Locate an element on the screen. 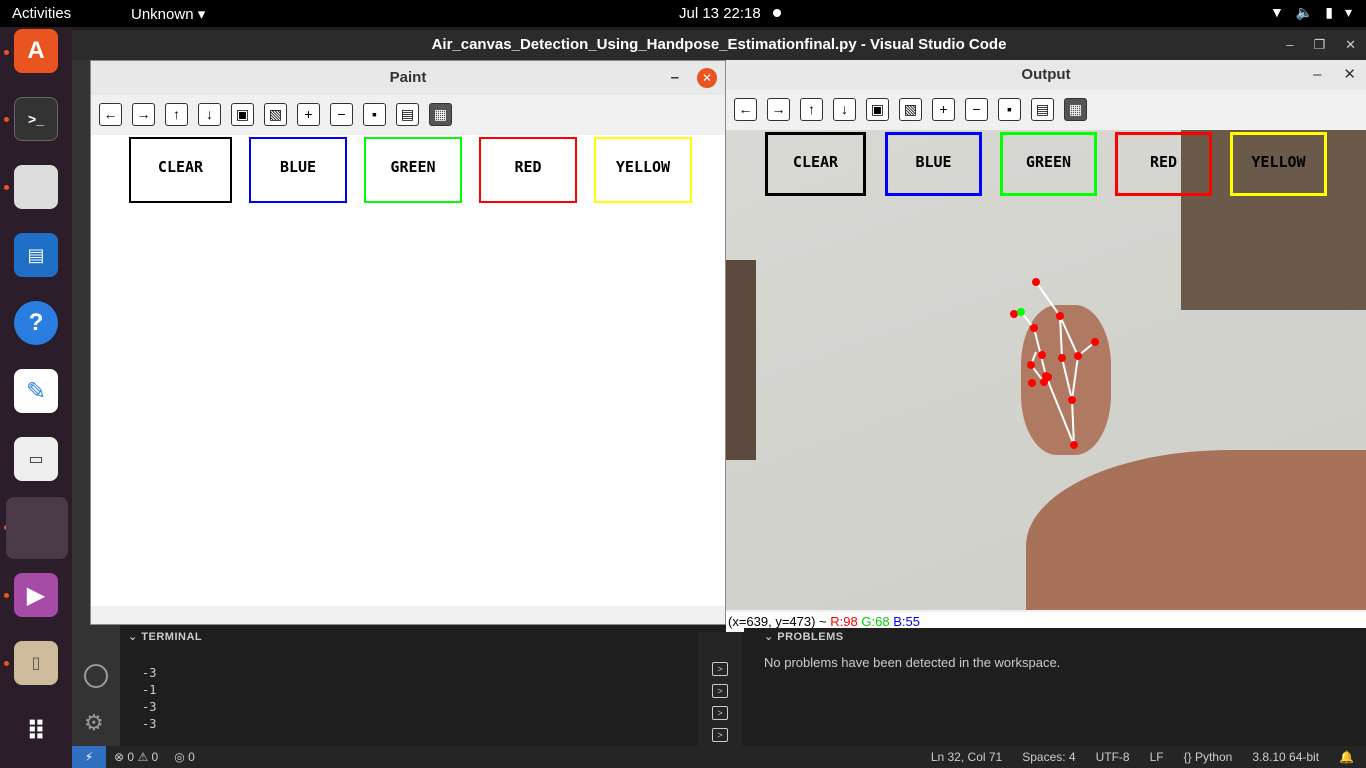 Image resolution: width=1366 pixels, height=768 pixels. help-icon: ? is located at coordinates (36, 323).